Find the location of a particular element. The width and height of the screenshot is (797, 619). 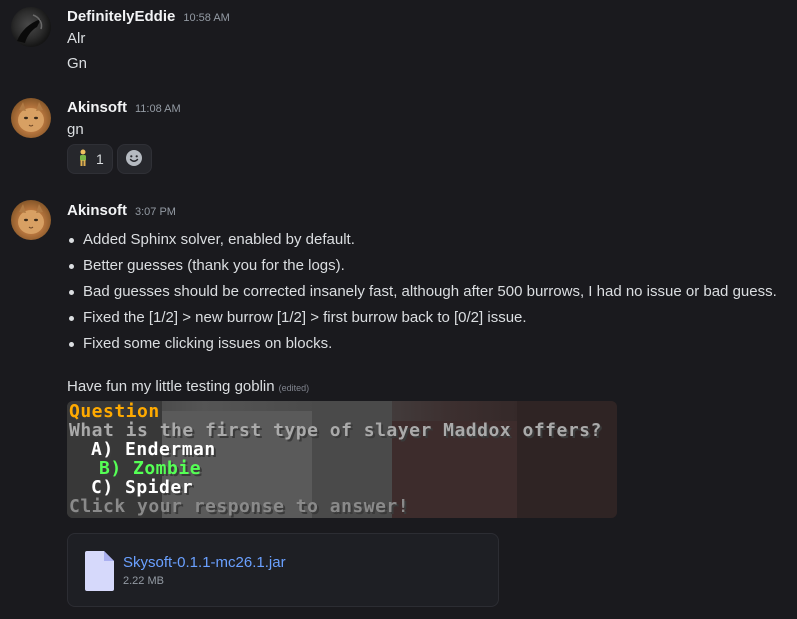

reactions-bar: 1 is located at coordinates (109, 159).